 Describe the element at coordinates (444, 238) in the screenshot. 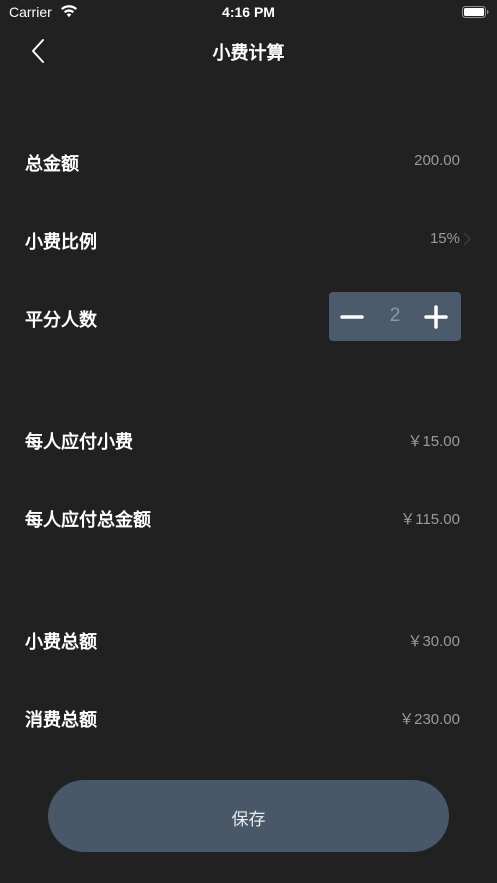

I see `tip-rate-value: 15%` at that location.